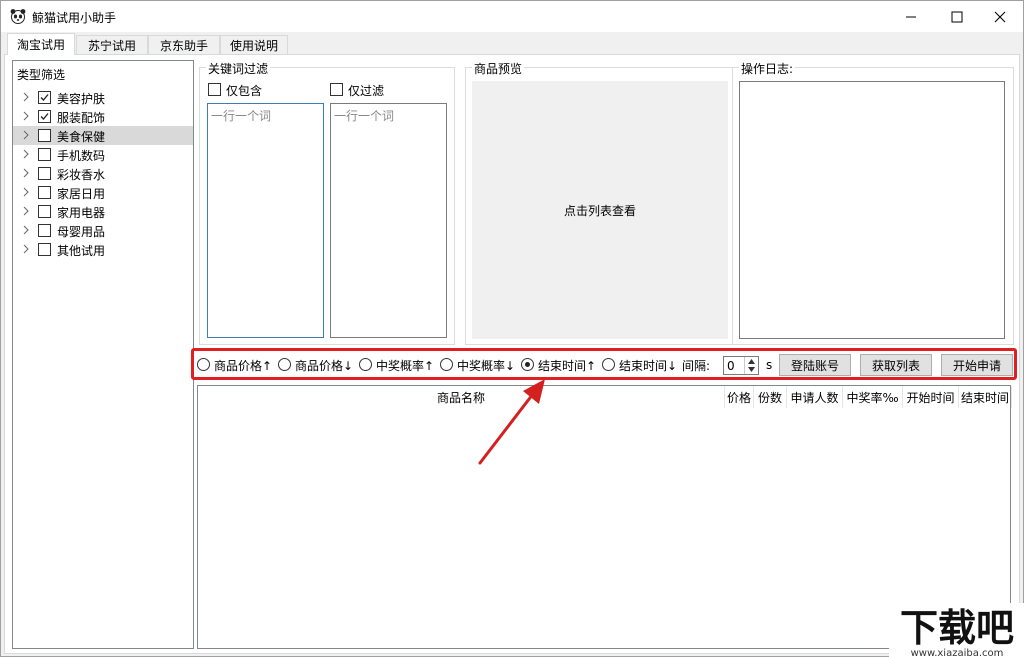 The width and height of the screenshot is (1024, 657). I want to click on spin-down-button, so click(751, 369).